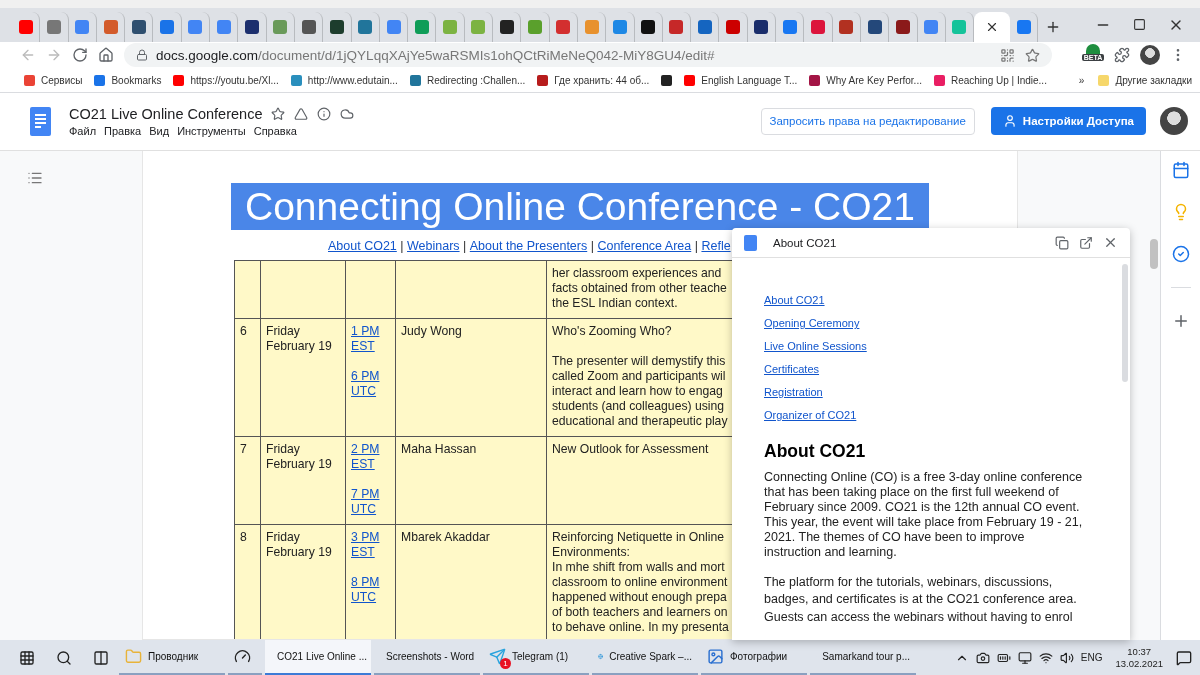  What do you see at coordinates (1007, 55) in the screenshot?
I see `qr-code-icon` at bounding box center [1007, 55].